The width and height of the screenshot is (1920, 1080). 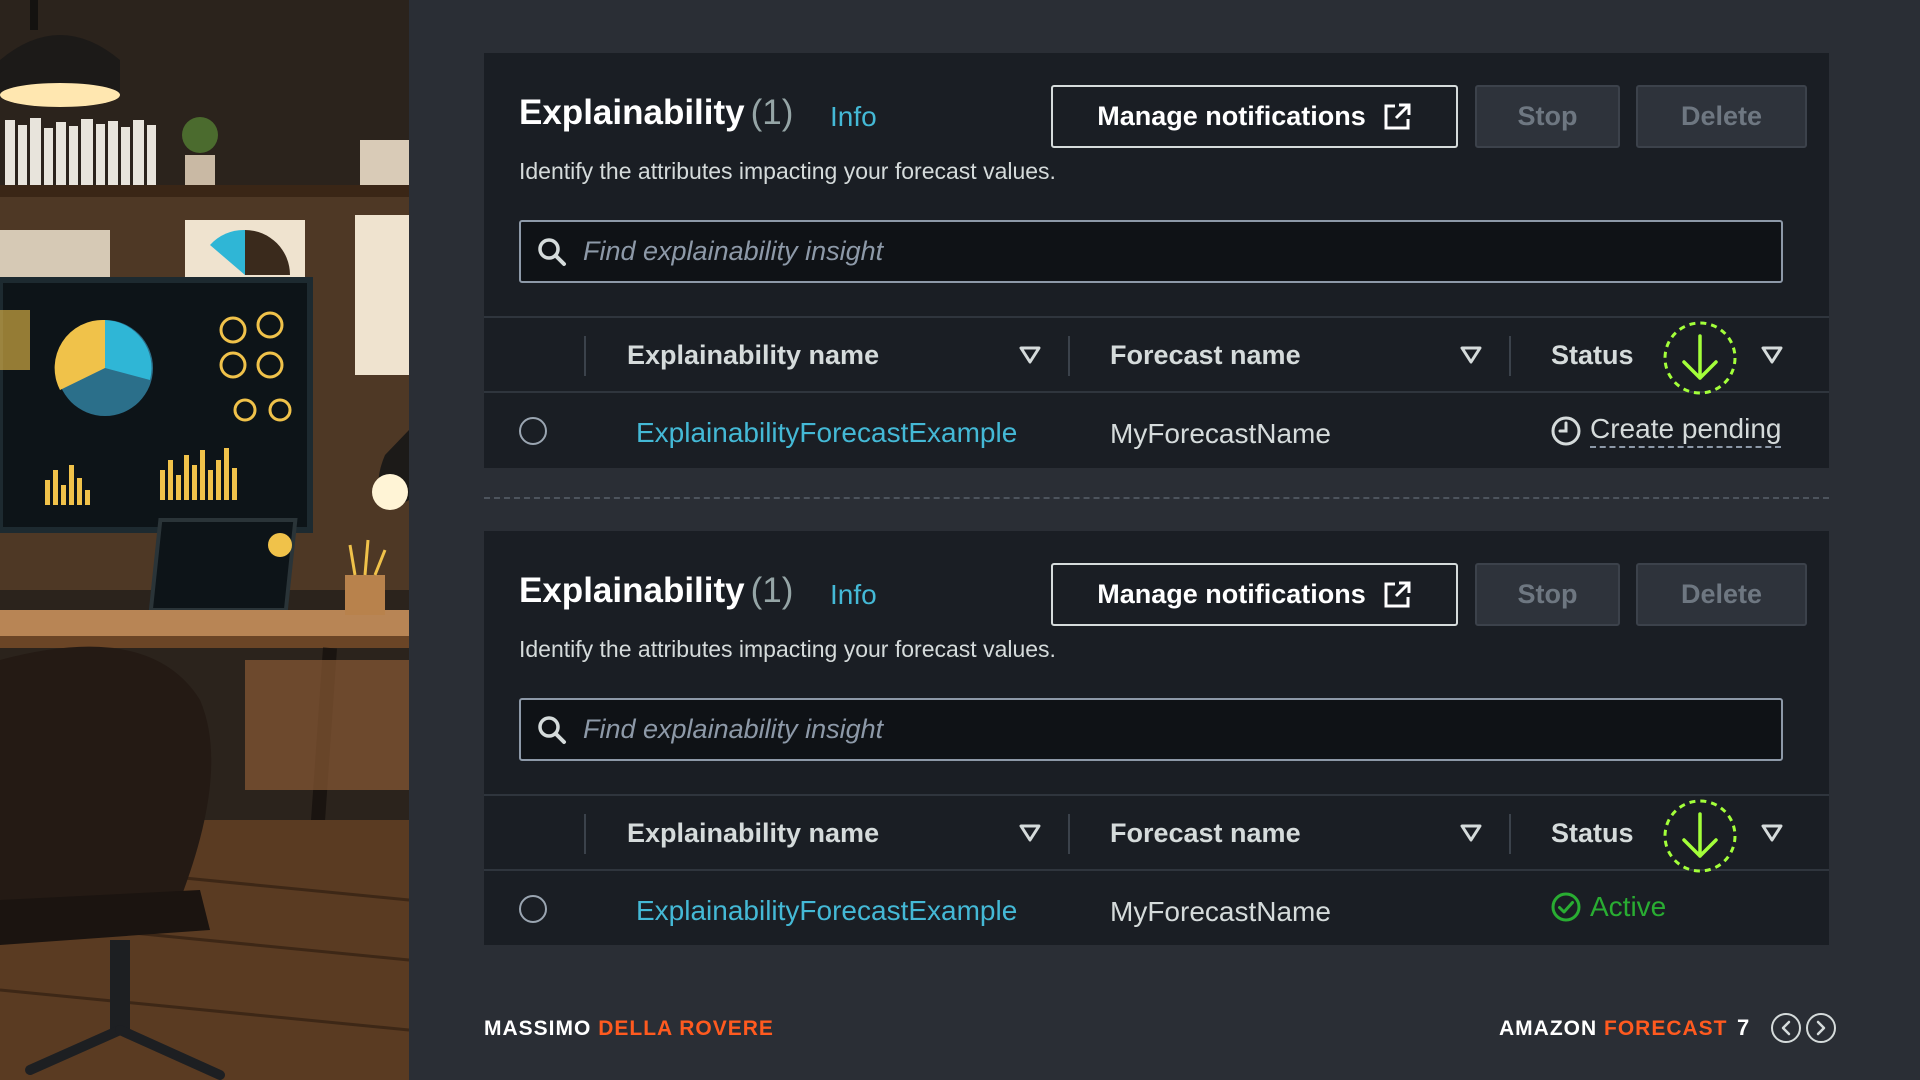 What do you see at coordinates (1666, 1028) in the screenshot?
I see `product-last: FORECAST` at bounding box center [1666, 1028].